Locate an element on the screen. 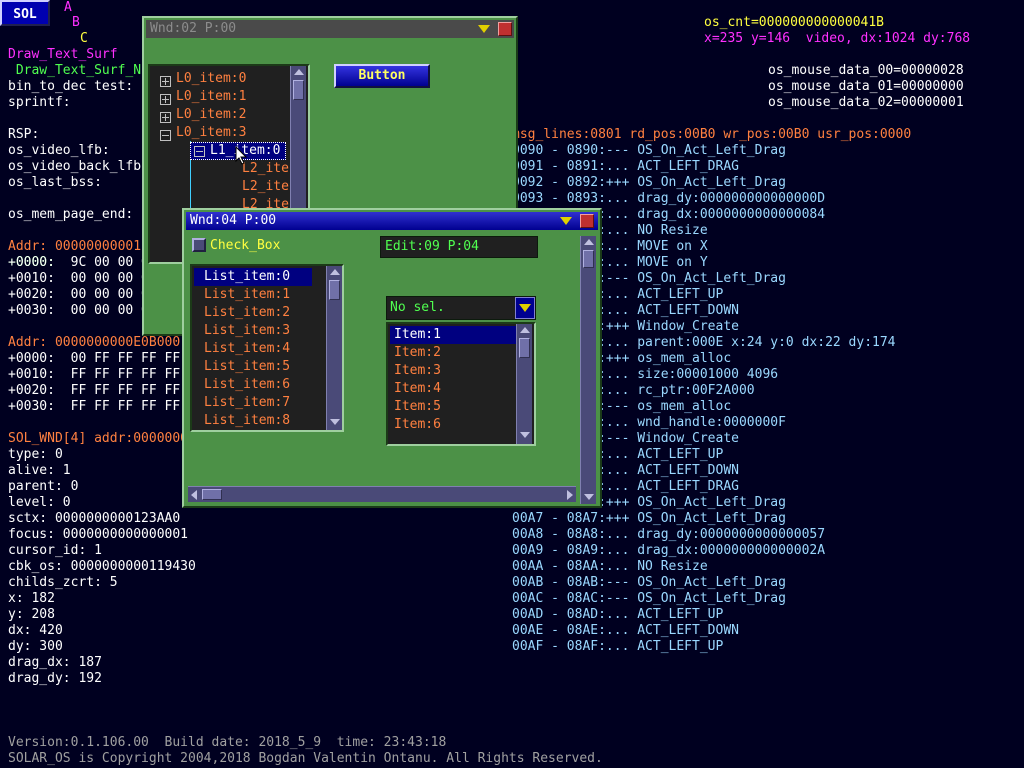 The height and width of the screenshot is (768, 1024). mouse-coords: x=235 y=146 video, dx:1024 dy:768 is located at coordinates (837, 38).